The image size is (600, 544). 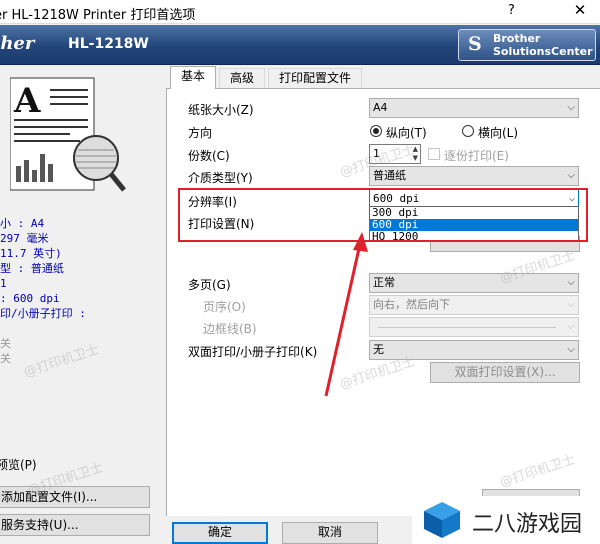 I want to click on cancel-button: 取消, so click(x=330, y=533).